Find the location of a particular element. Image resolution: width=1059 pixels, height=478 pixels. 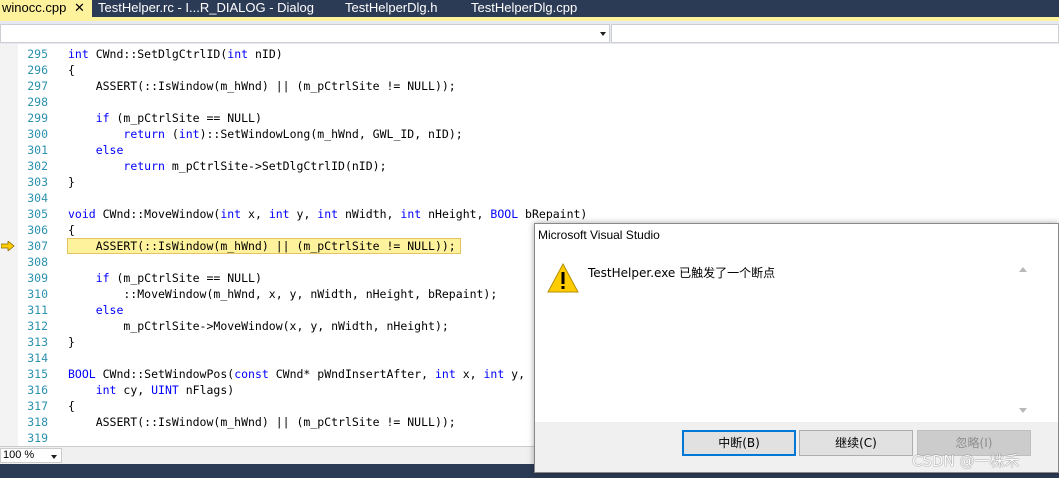

line-number: 295 is located at coordinates (37, 54).